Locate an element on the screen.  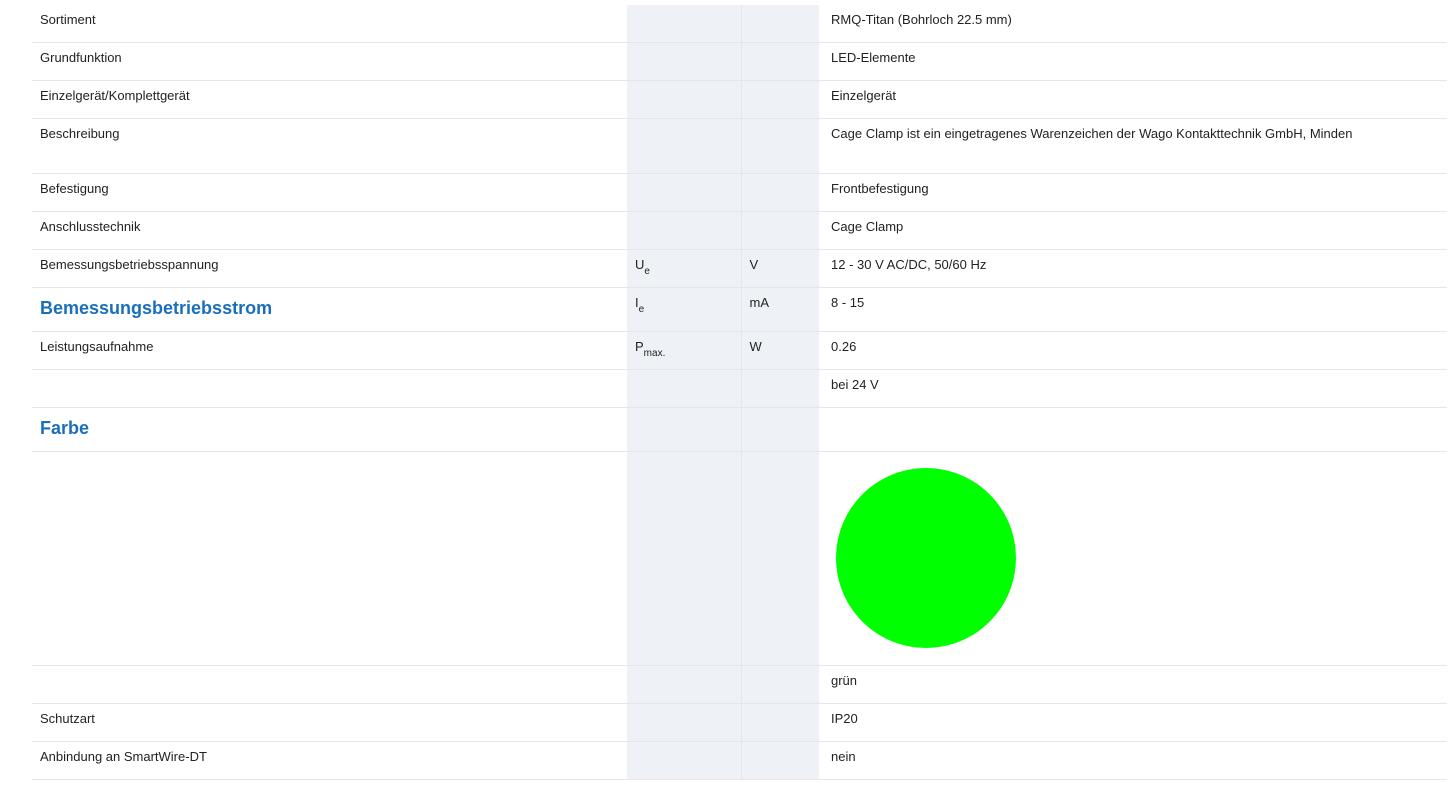
spec-row-einzelgeraet: Einzelgerät/Komplettgerät Einzelgerät is located at coordinates (739, 99).